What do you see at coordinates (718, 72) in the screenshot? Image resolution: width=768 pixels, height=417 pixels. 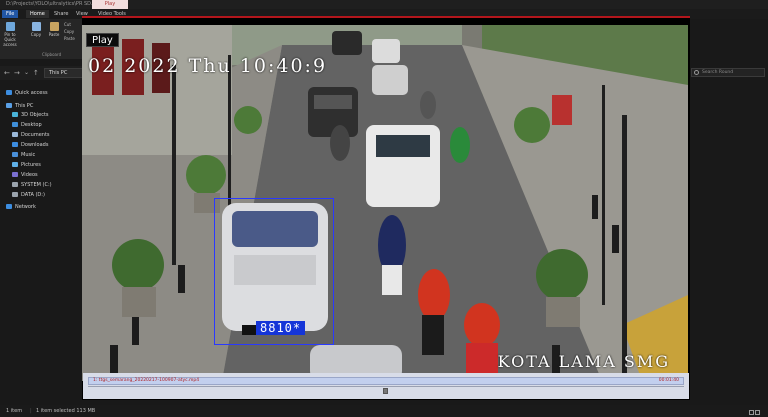 I see `search-placeholder: Search Round` at bounding box center [718, 72].